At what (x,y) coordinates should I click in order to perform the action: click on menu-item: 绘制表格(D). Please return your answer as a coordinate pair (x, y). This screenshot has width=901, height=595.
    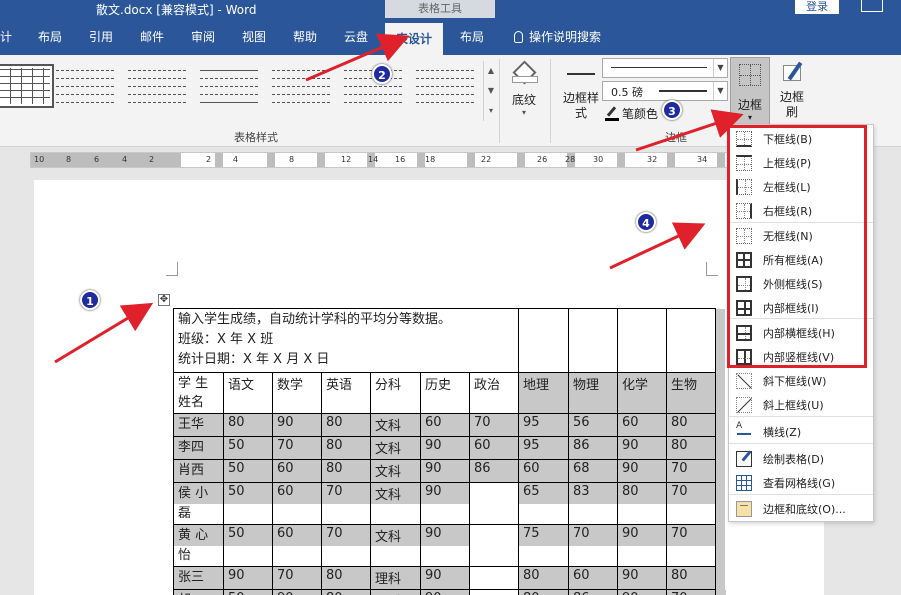
    Looking at the image, I should click on (801, 458).